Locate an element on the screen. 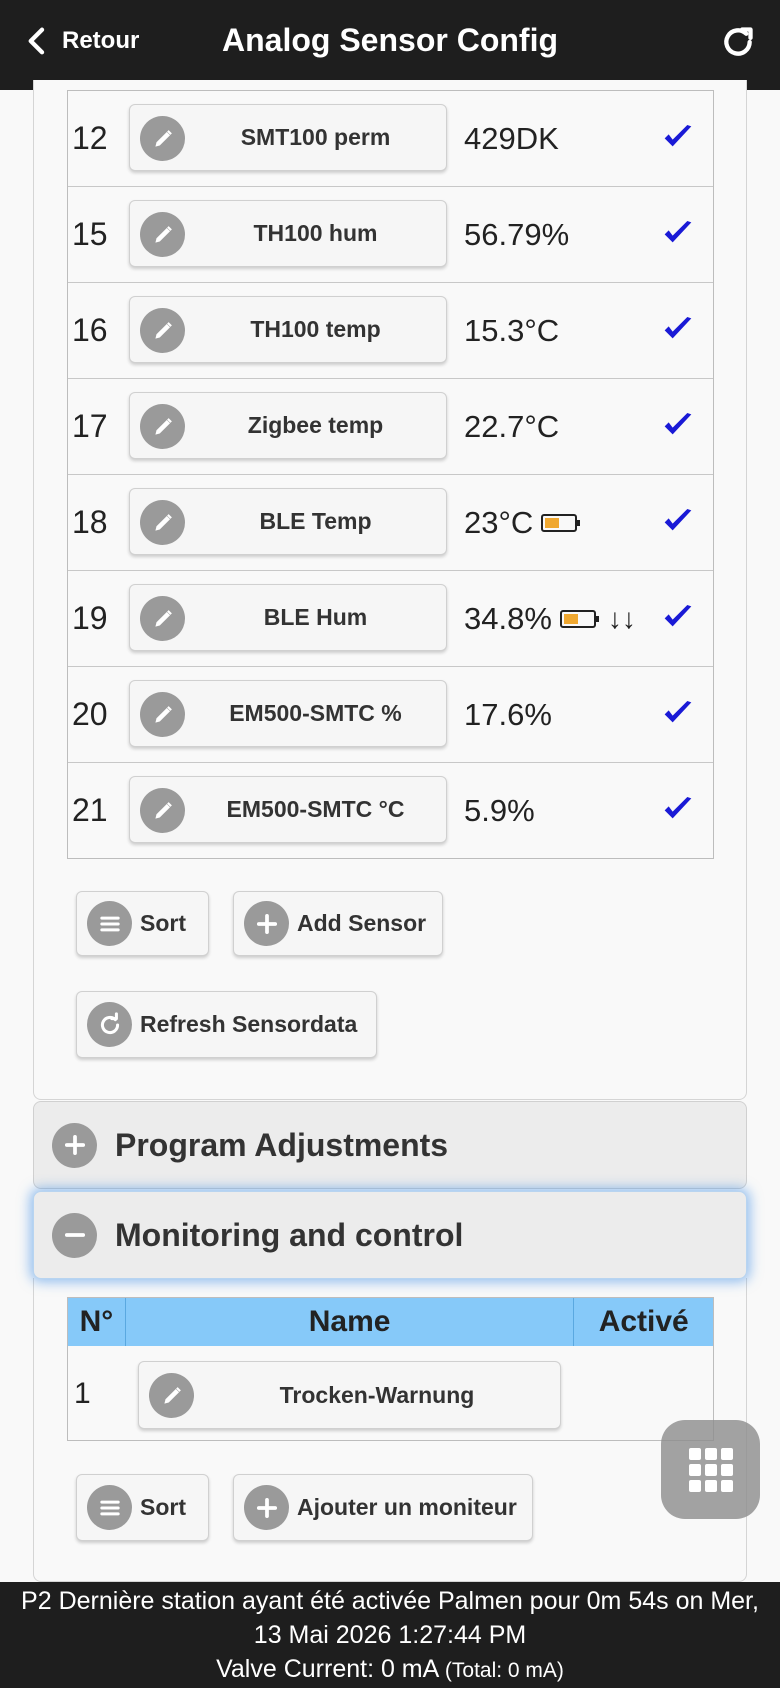 Image resolution: width=780 pixels, height=1688 pixels. page-title: Analog Sensor Config is located at coordinates (390, 40).